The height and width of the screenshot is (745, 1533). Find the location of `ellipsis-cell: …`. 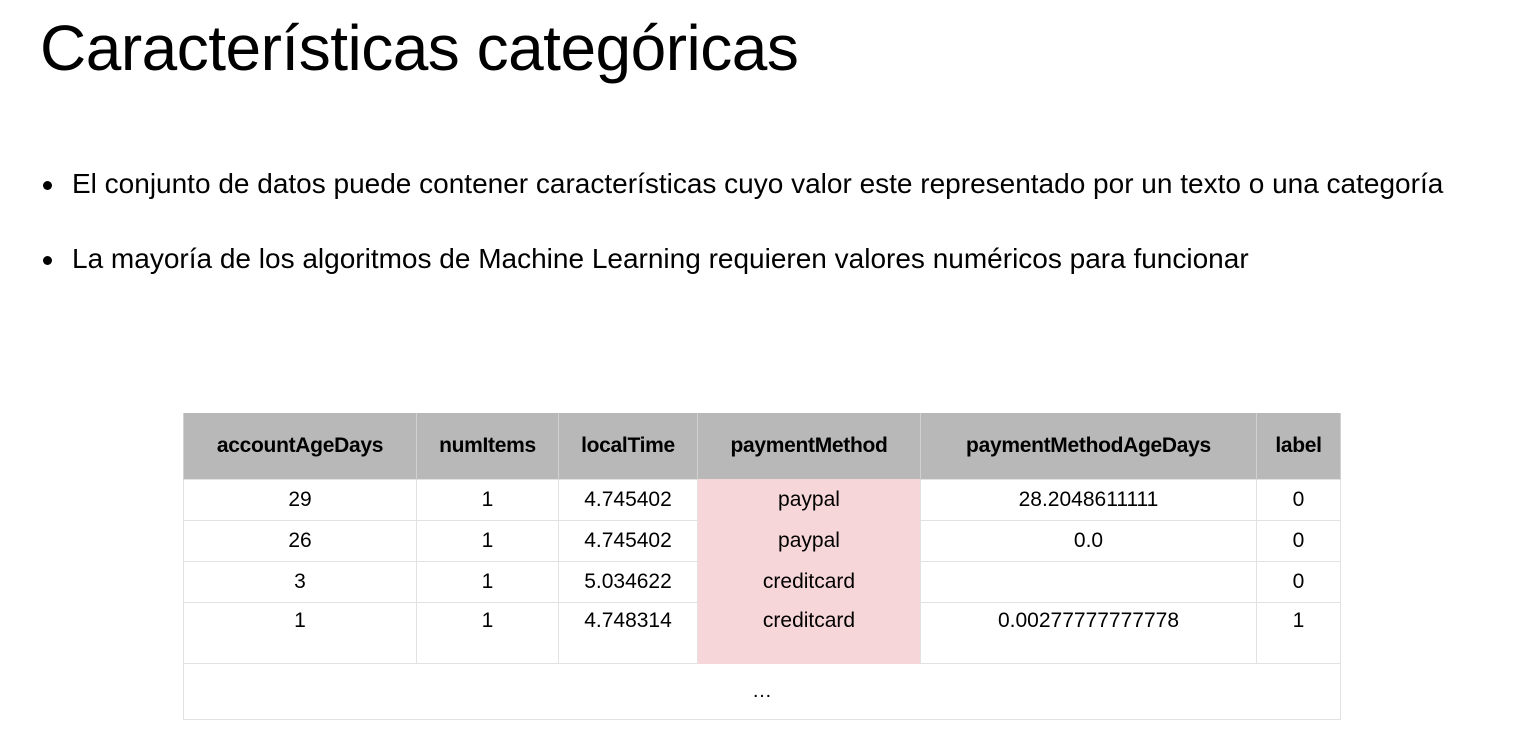

ellipsis-cell: … is located at coordinates (762, 691).